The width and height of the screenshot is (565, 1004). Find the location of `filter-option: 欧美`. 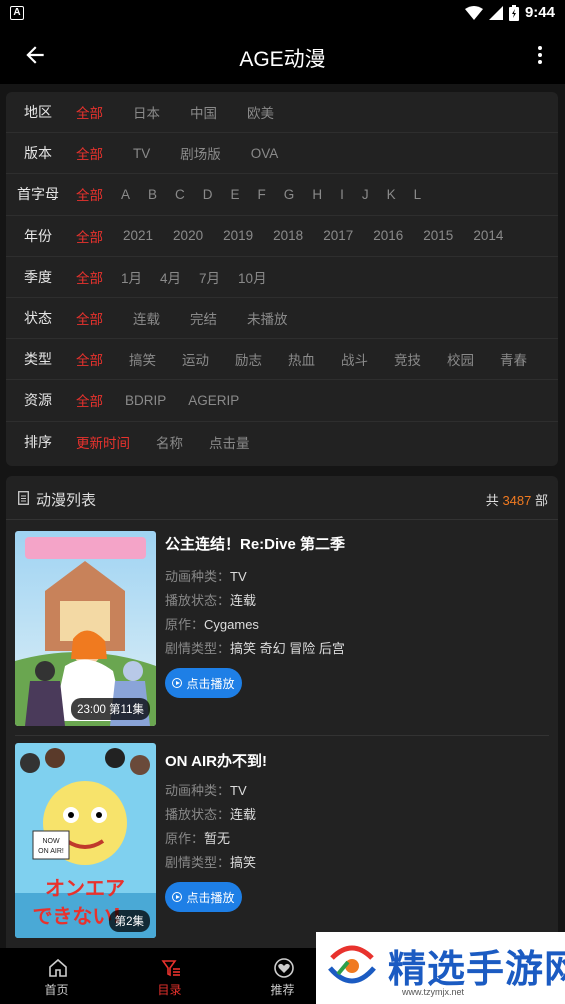

filter-option: 欧美 is located at coordinates (260, 112).